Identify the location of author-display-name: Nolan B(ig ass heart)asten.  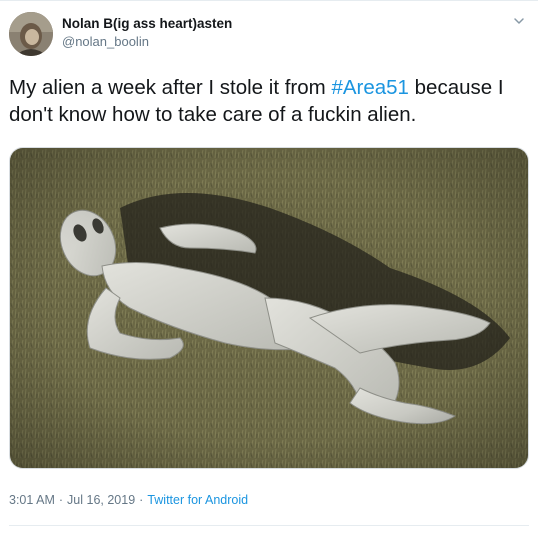
(147, 23).